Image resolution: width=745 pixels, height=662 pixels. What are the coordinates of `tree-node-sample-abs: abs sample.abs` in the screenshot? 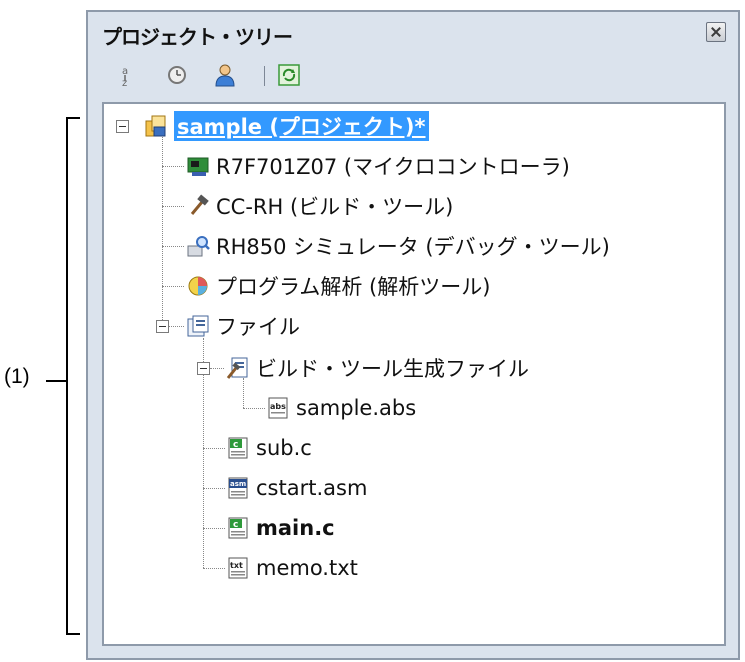 It's located at (341, 408).